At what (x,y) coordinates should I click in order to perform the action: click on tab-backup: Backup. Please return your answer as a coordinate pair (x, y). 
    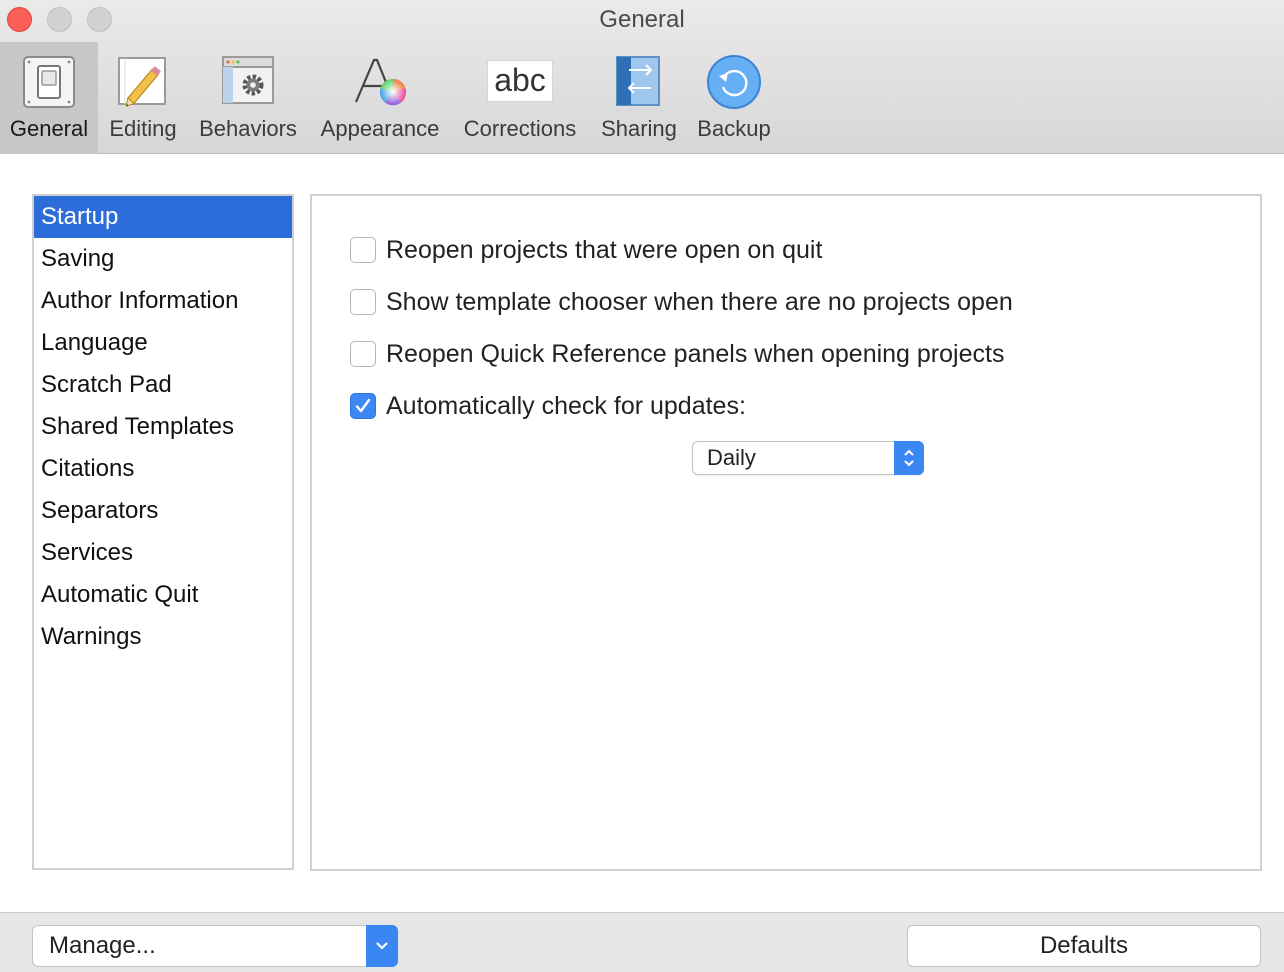
    Looking at the image, I should click on (734, 98).